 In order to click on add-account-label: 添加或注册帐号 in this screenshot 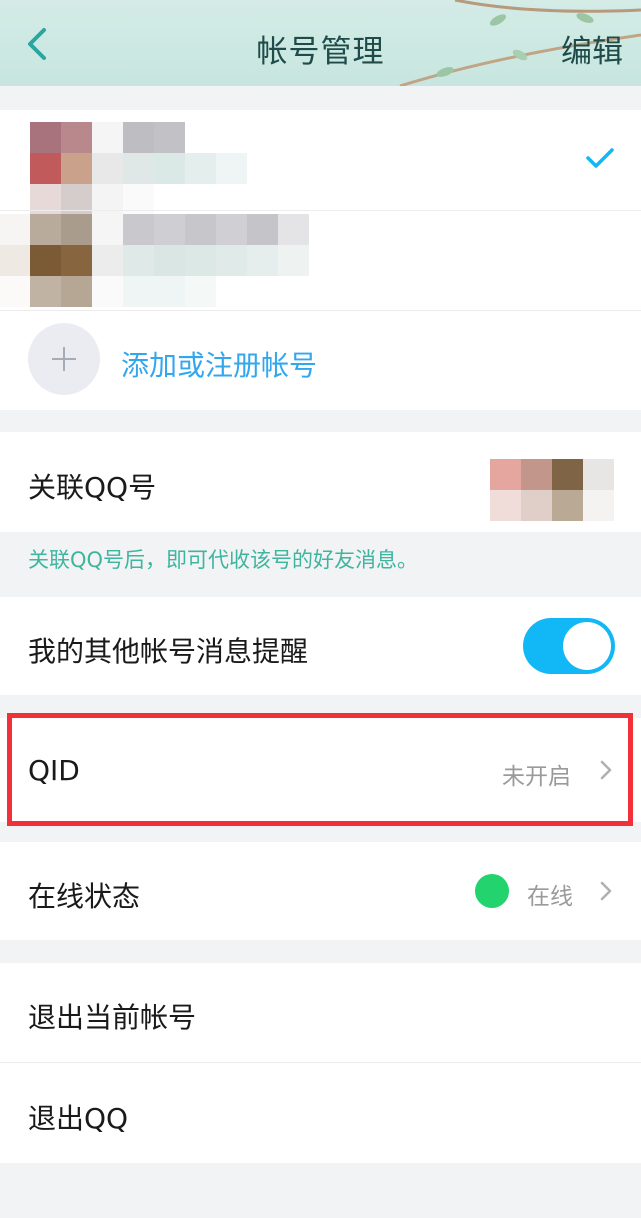, I will do `click(219, 365)`.